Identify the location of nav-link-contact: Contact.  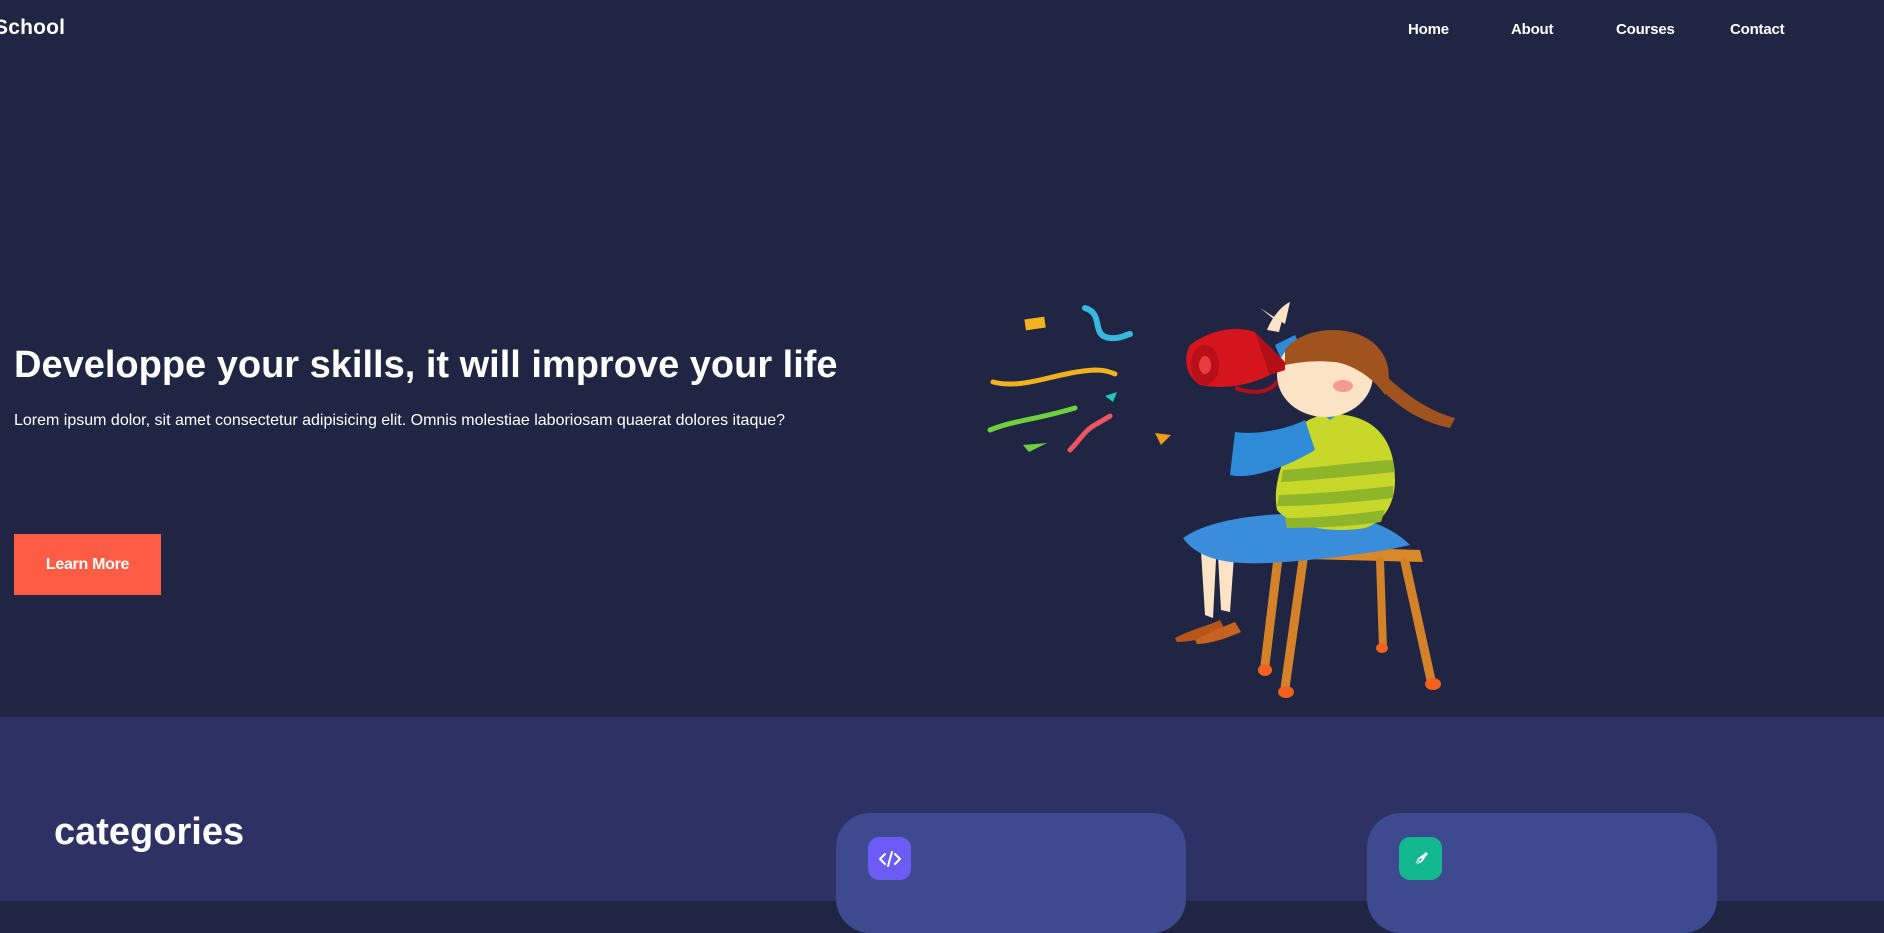
(1757, 29).